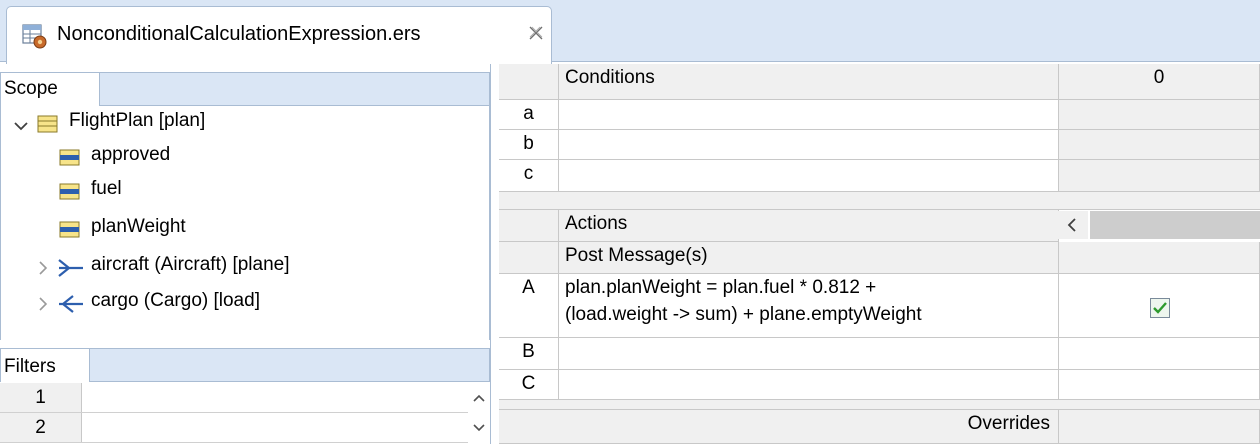  I want to click on tree-item-approved: approved, so click(246, 159).